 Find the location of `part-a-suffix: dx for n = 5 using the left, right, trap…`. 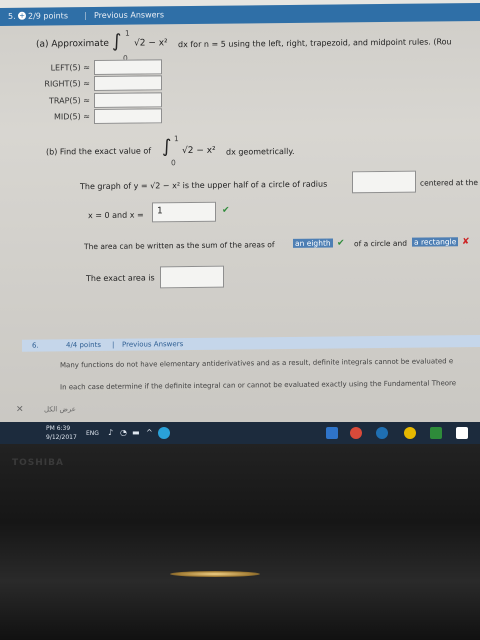

part-a-suffix: dx for n = 5 using the left, right, trap… is located at coordinates (315, 43).